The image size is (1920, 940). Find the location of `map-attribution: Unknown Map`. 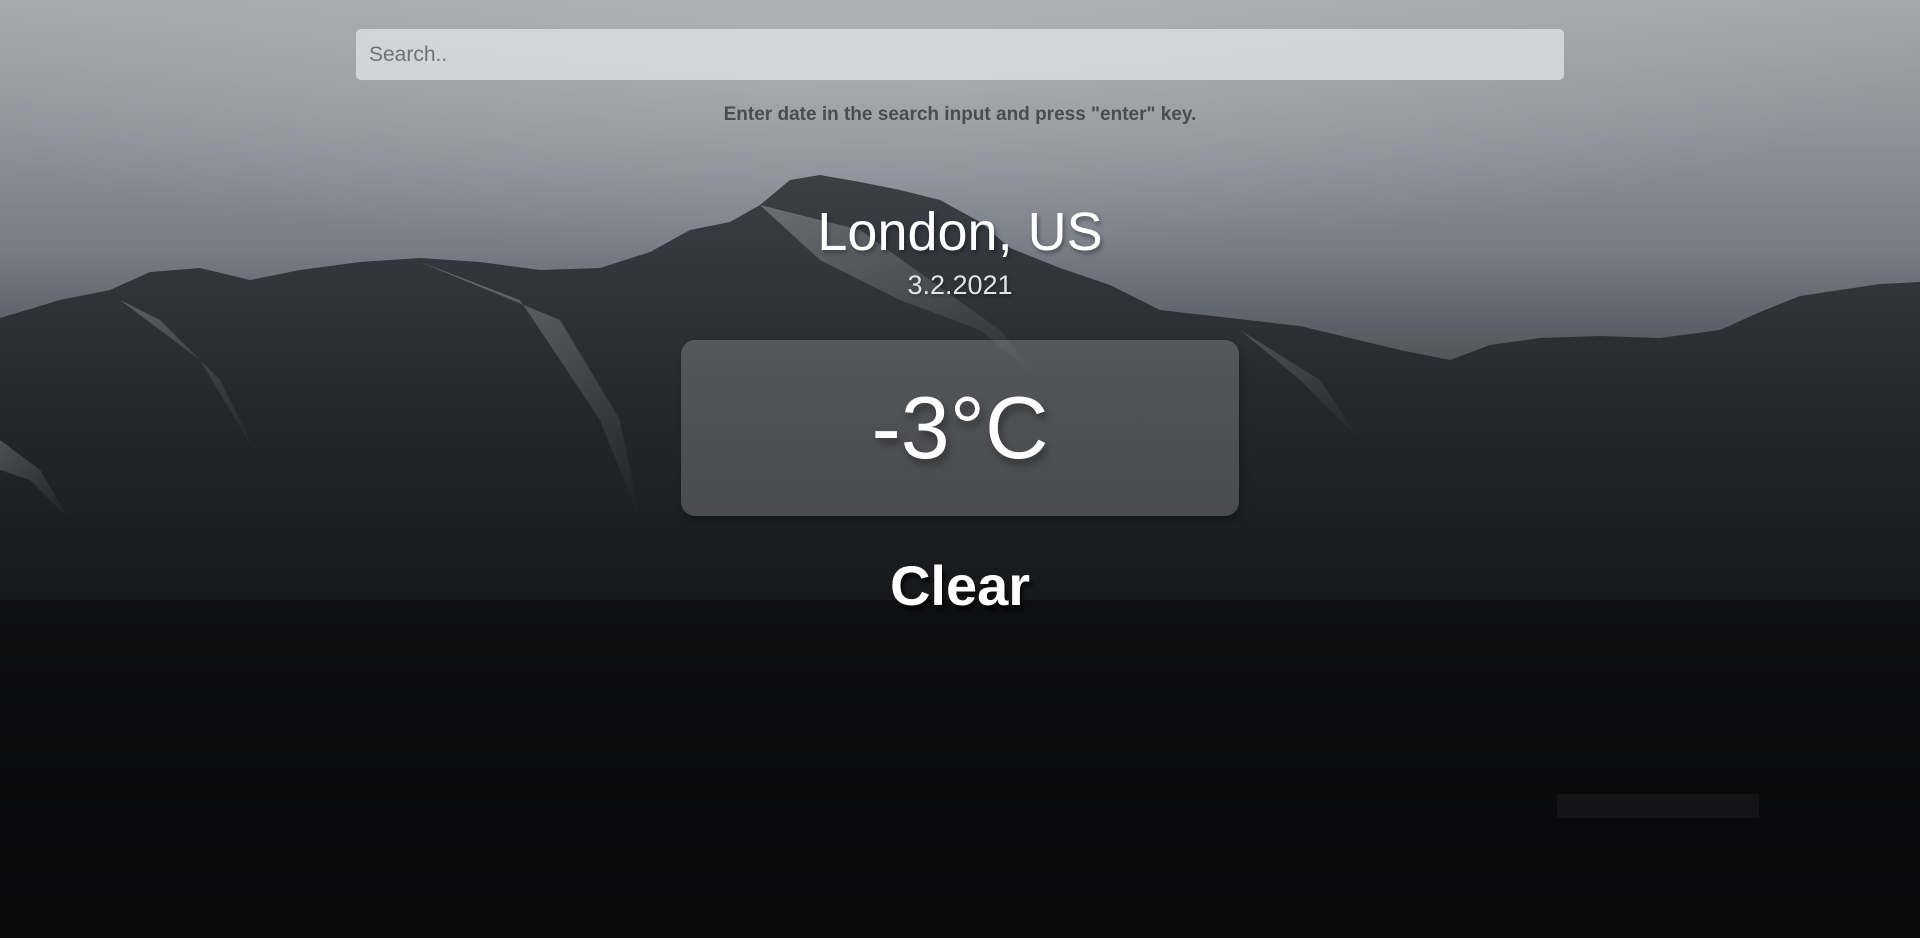

map-attribution: Unknown Map is located at coordinates (1658, 806).